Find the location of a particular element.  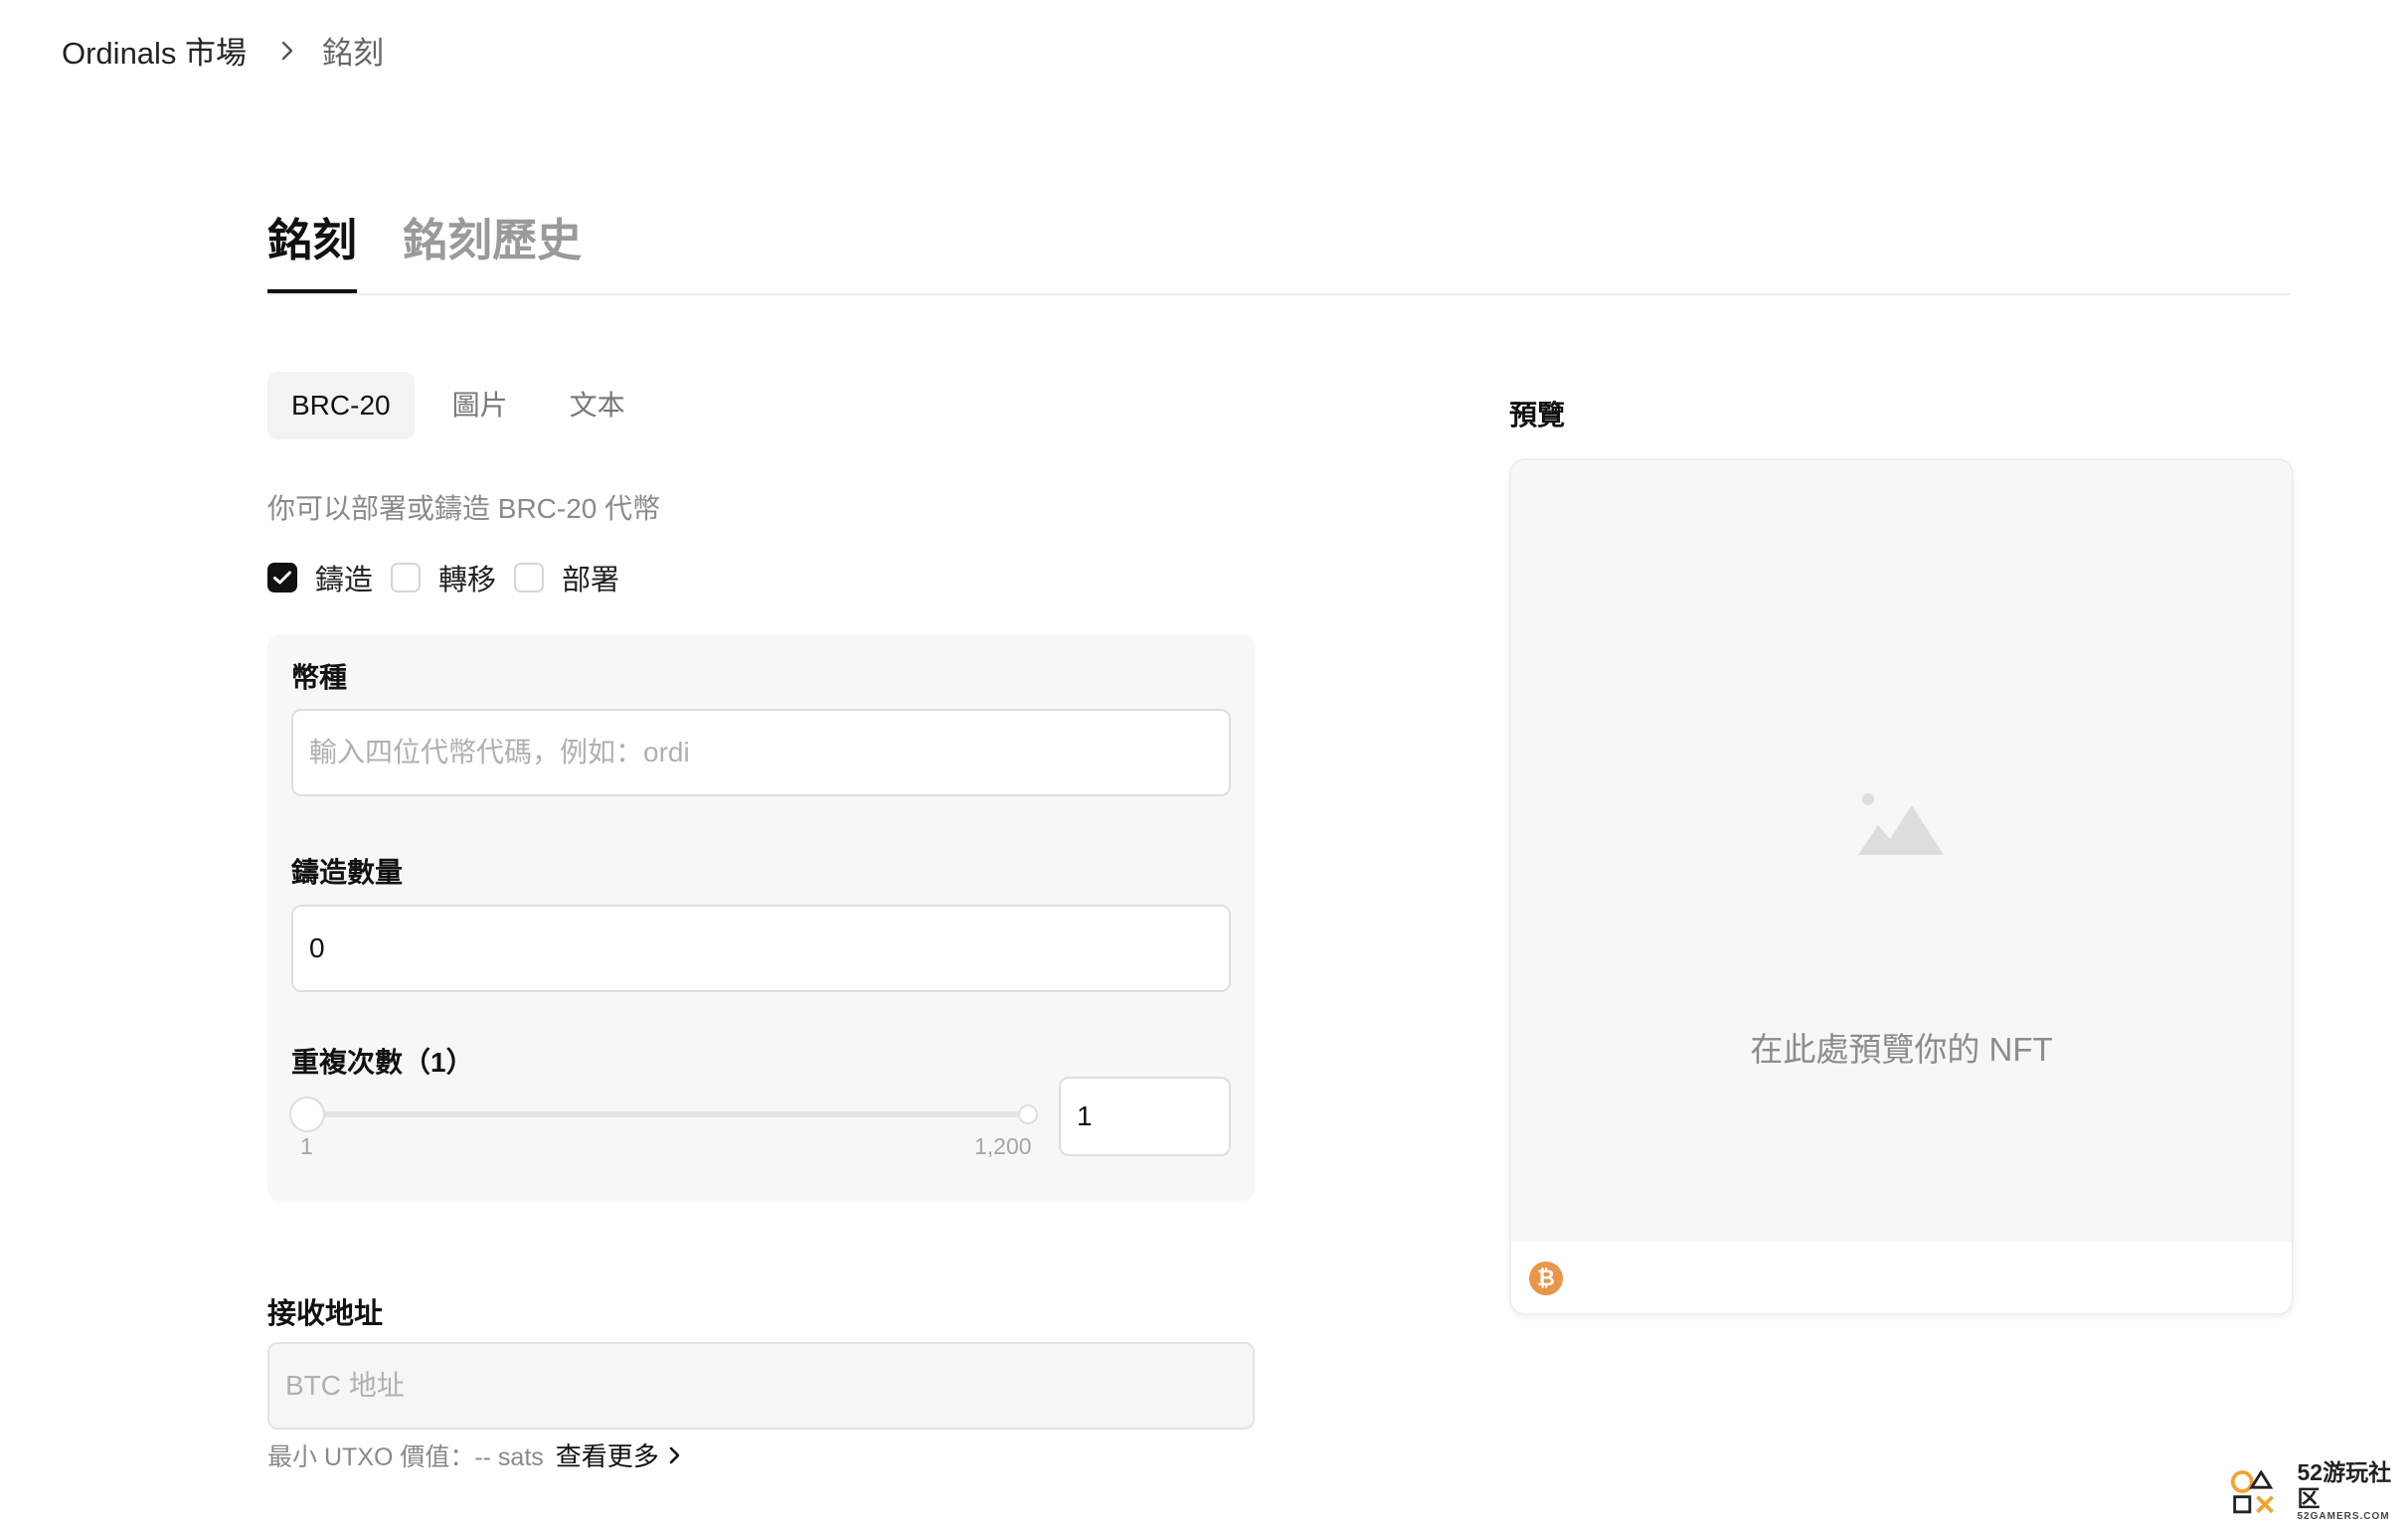

operation-deploy: 部署 is located at coordinates (566, 577).